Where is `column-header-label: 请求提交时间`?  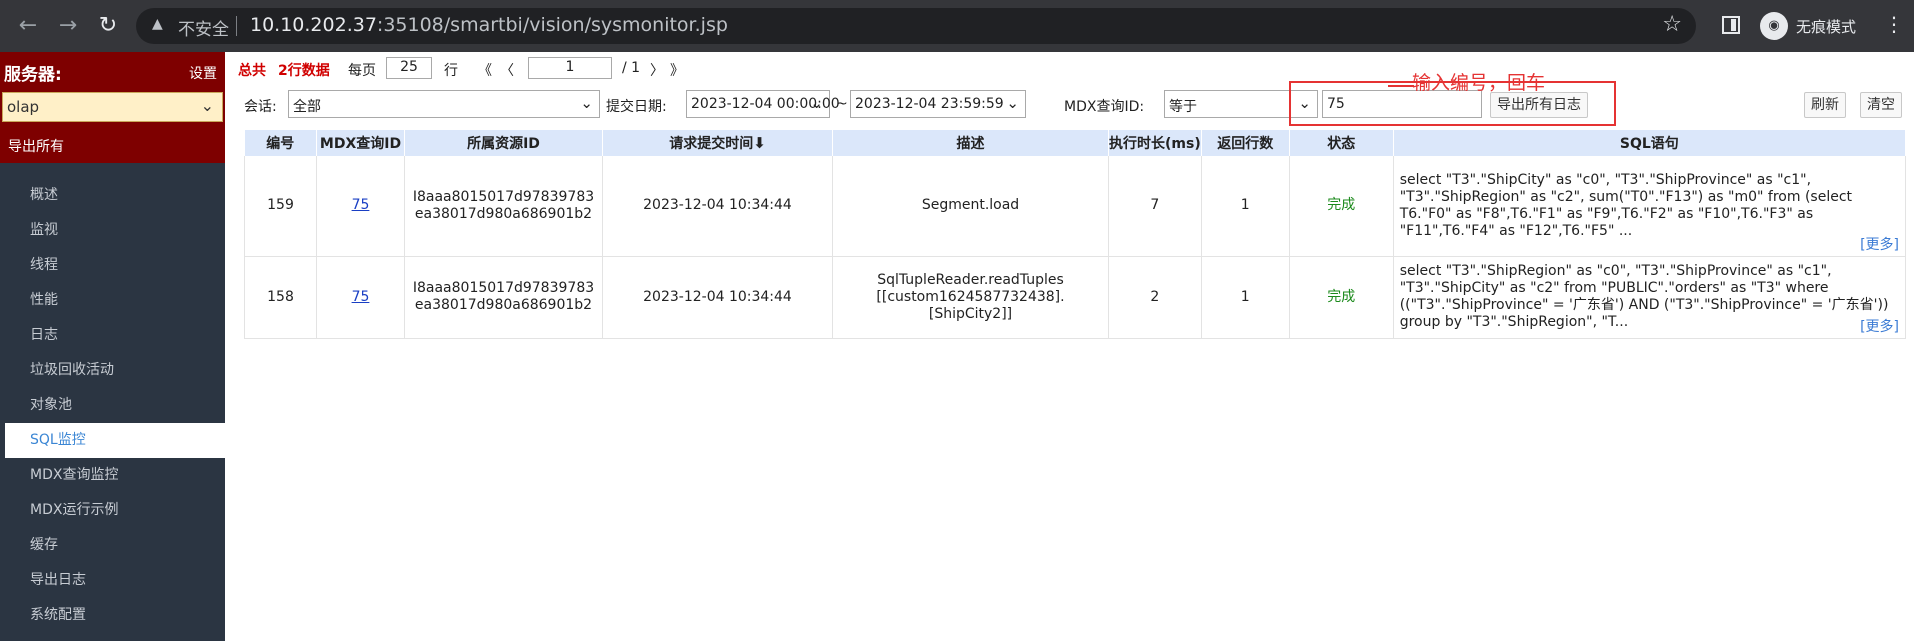
column-header-label: 请求提交时间 is located at coordinates (711, 144).